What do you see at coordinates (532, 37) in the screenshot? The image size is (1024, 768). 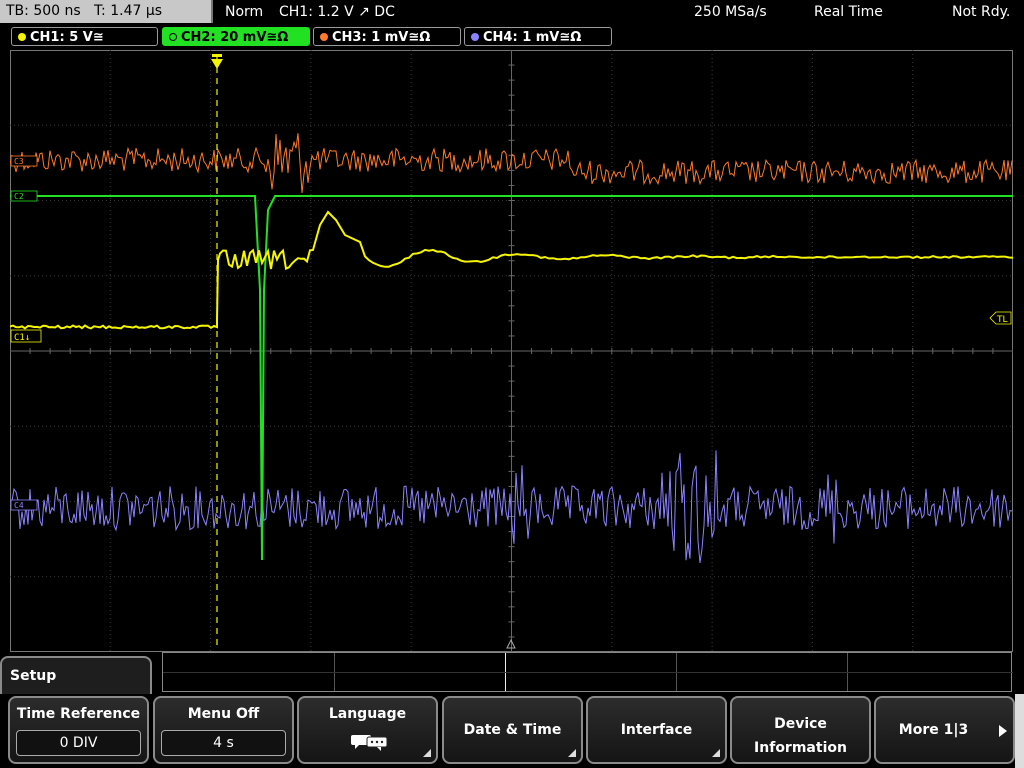 I see `ch4-label: CH4: 1 mV≅Ω` at bounding box center [532, 37].